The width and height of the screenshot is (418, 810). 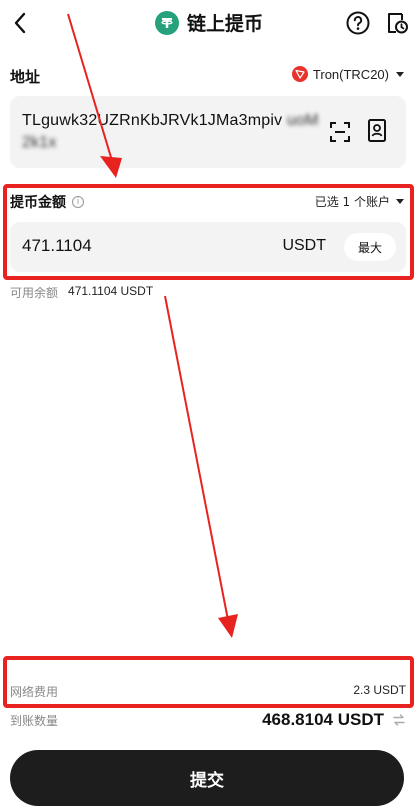 What do you see at coordinates (208, 682) in the screenshot?
I see `annotation-box-fee` at bounding box center [208, 682].